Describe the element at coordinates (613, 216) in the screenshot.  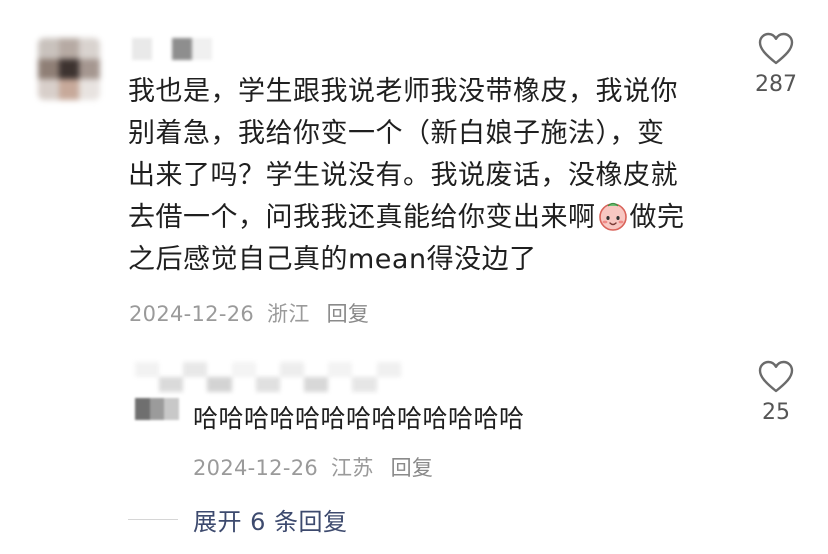
I see `smiling-face-emoji-icon` at that location.